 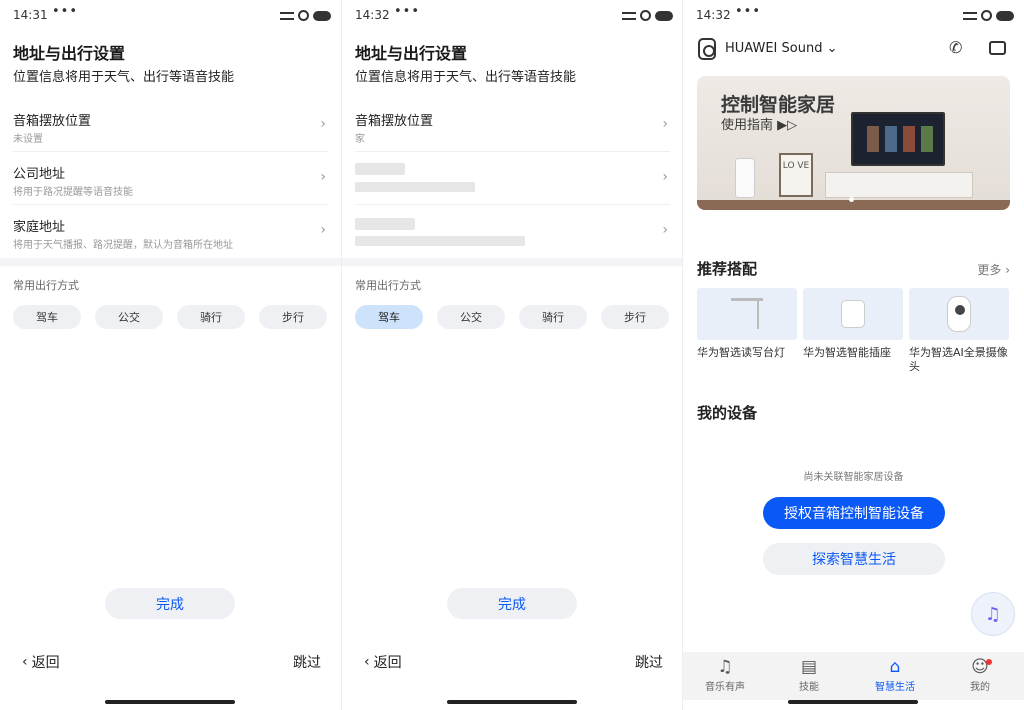 I want to click on banner-subtitle: 使用指南 ▶▷, so click(x=759, y=125).